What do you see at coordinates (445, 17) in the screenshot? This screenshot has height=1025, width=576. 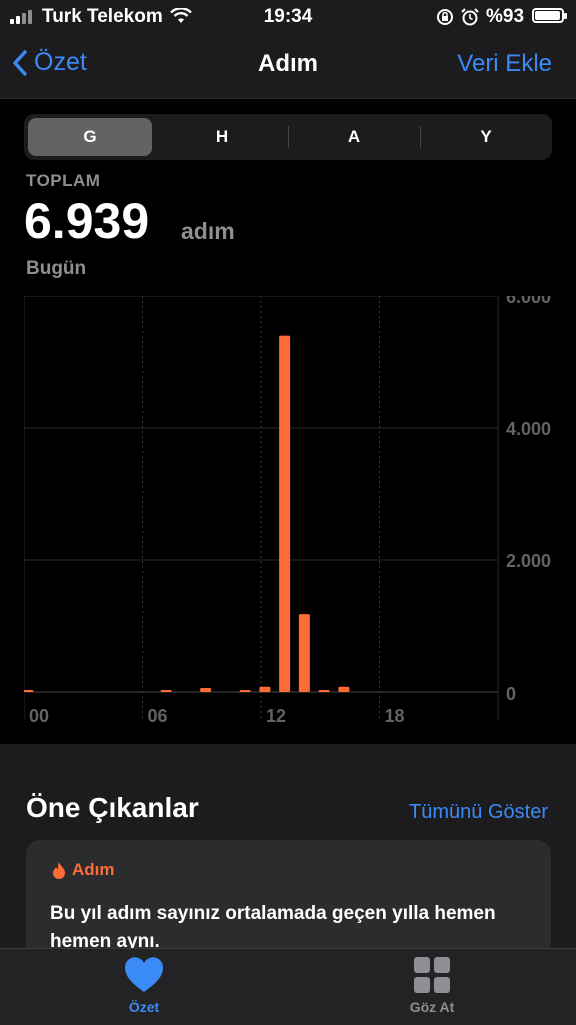 I see `rotation-lock-icon` at bounding box center [445, 17].